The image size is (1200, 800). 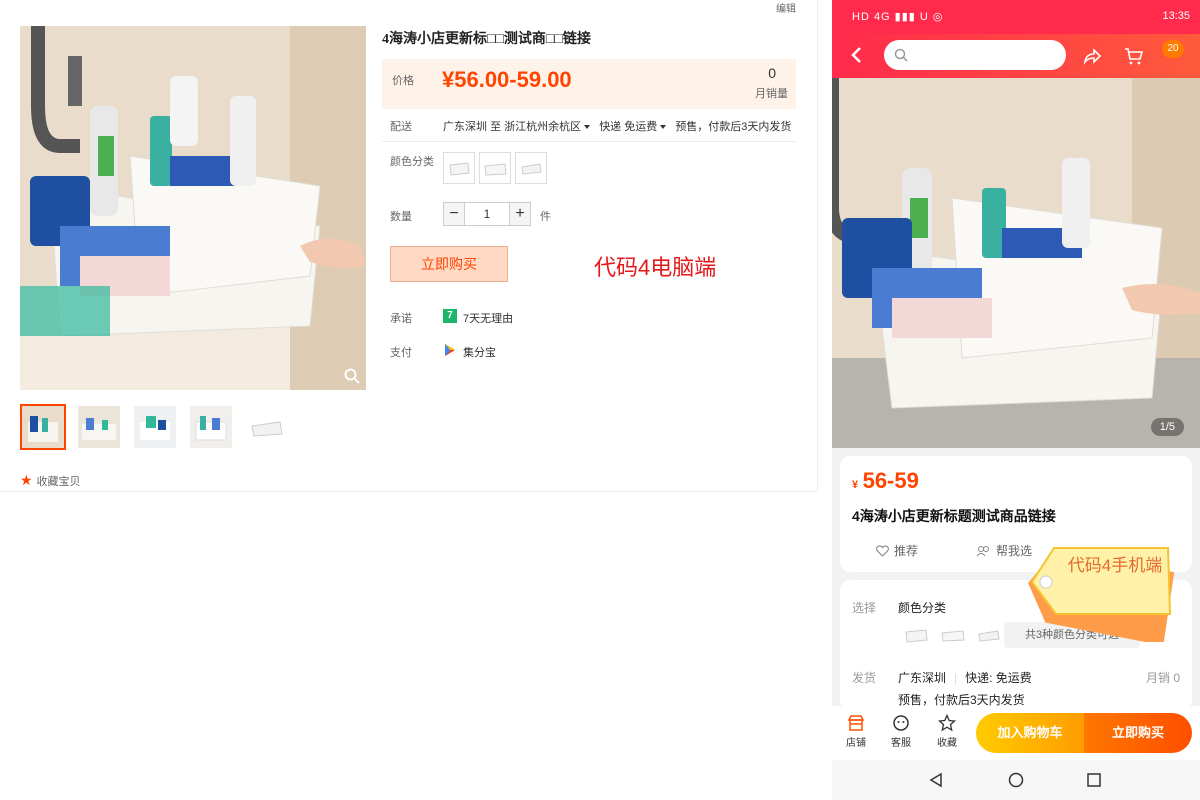 What do you see at coordinates (589, 141) in the screenshot?
I see `divider` at bounding box center [589, 141].